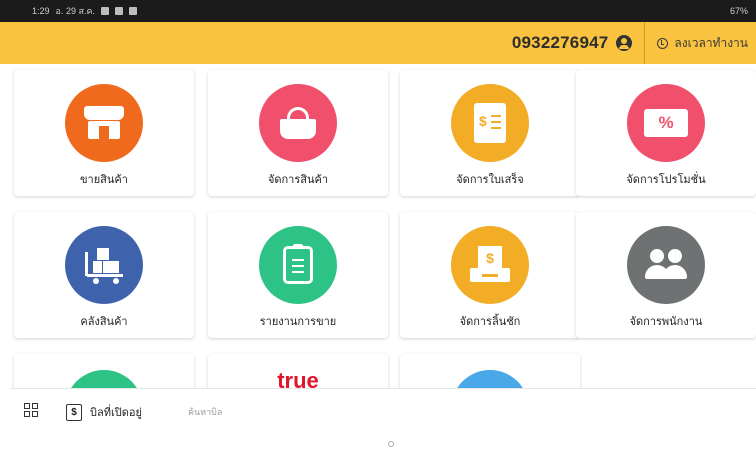 This screenshot has width=756, height=452. Describe the element at coordinates (666, 322) in the screenshot. I see `menu-label: จัดการพนักงาน` at that location.